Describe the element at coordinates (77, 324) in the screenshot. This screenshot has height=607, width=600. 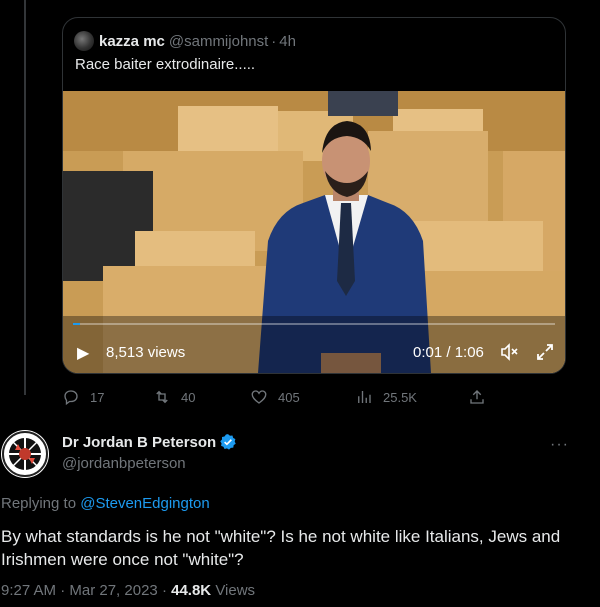
I see `video-progress-fill` at that location.